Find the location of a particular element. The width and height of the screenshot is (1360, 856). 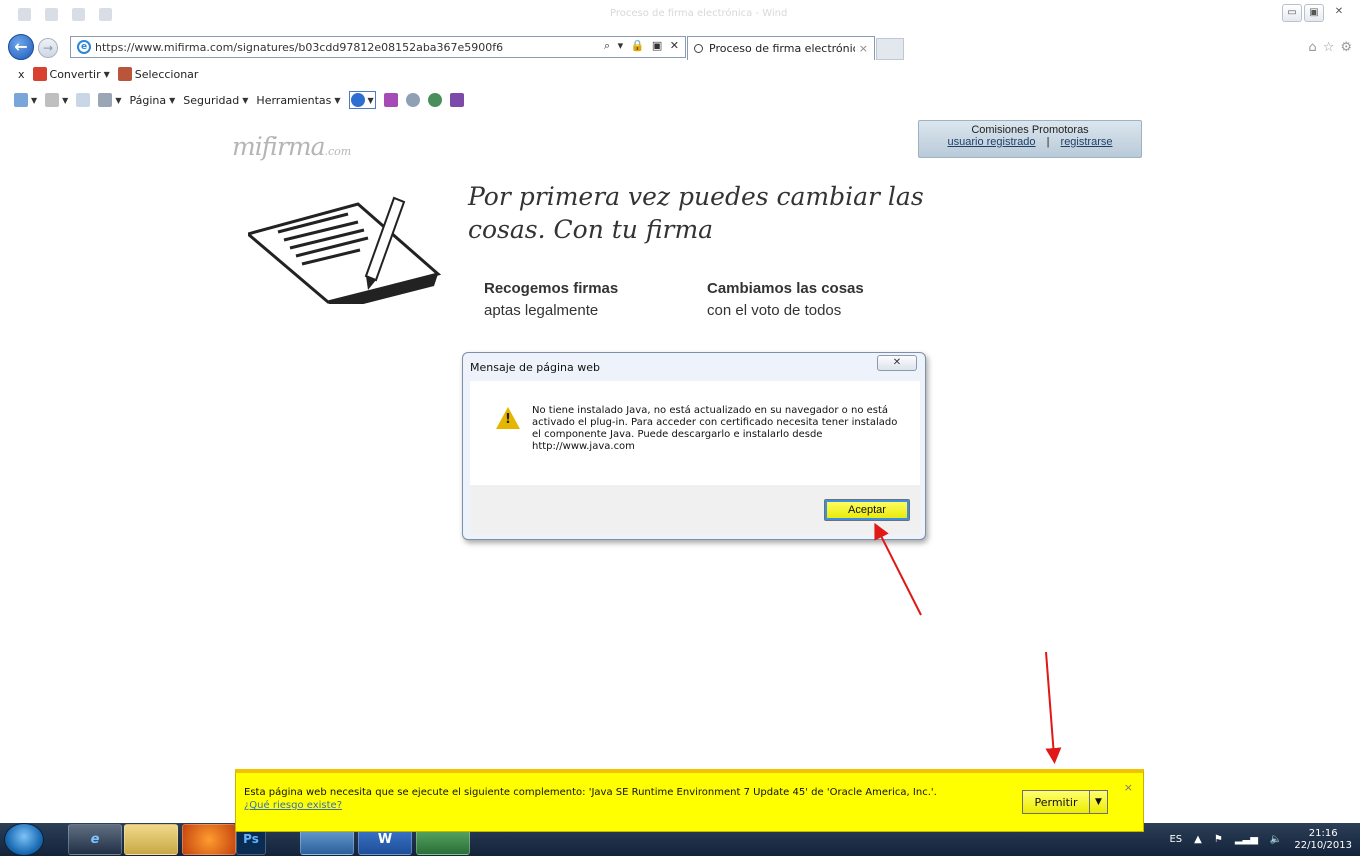

ie-page-icon: e is located at coordinates (84, 47).